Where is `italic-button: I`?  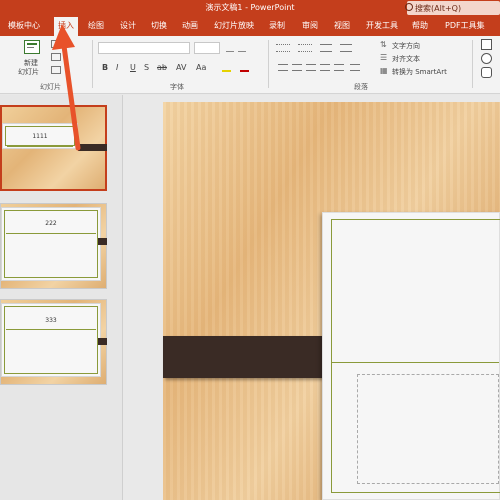
italic-button: I is located at coordinates (117, 67).